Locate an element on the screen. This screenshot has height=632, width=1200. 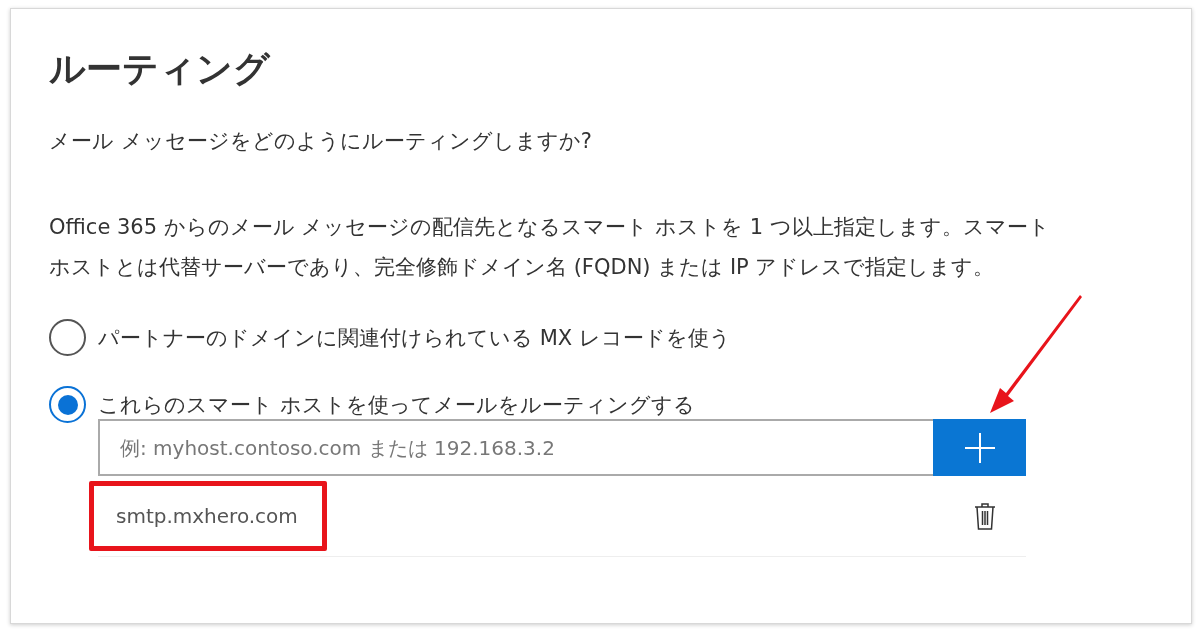
add-button is located at coordinates (979, 447).